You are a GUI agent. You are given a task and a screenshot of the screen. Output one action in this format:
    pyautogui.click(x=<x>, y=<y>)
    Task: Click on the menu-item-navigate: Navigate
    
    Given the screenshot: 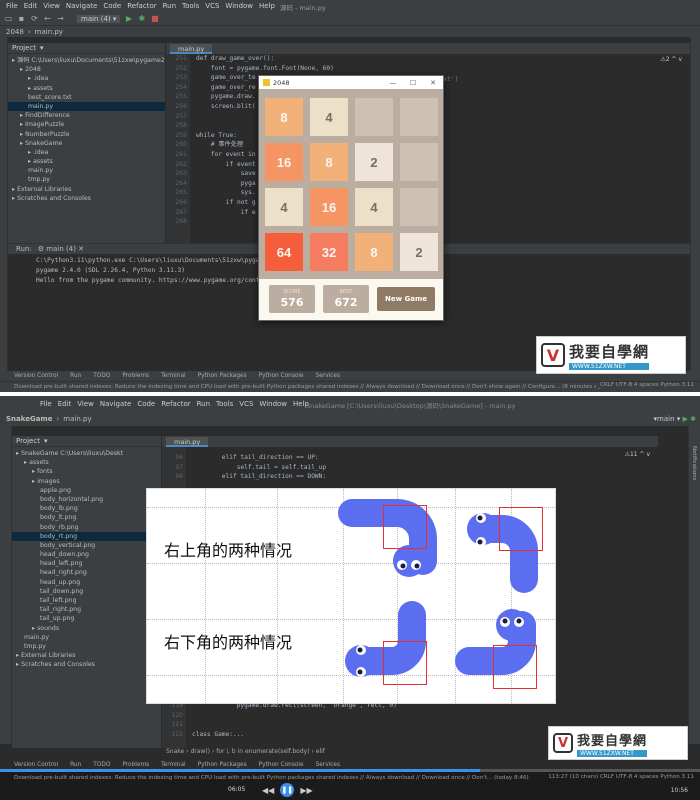 What is the action you would take?
    pyautogui.click(x=115, y=404)
    